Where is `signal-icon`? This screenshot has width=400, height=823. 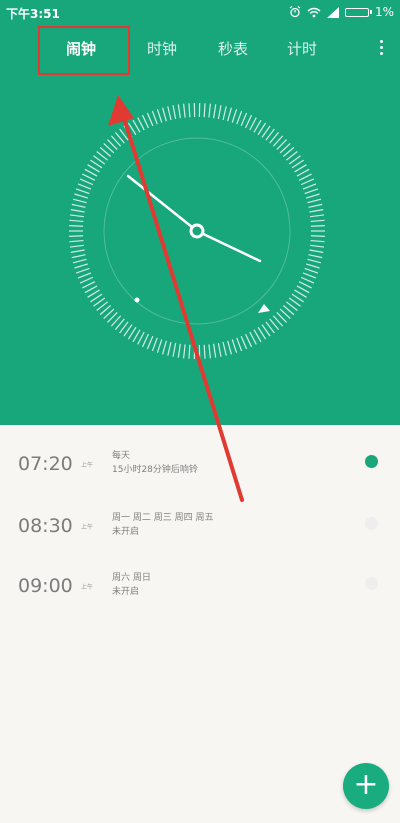 signal-icon is located at coordinates (332, 12).